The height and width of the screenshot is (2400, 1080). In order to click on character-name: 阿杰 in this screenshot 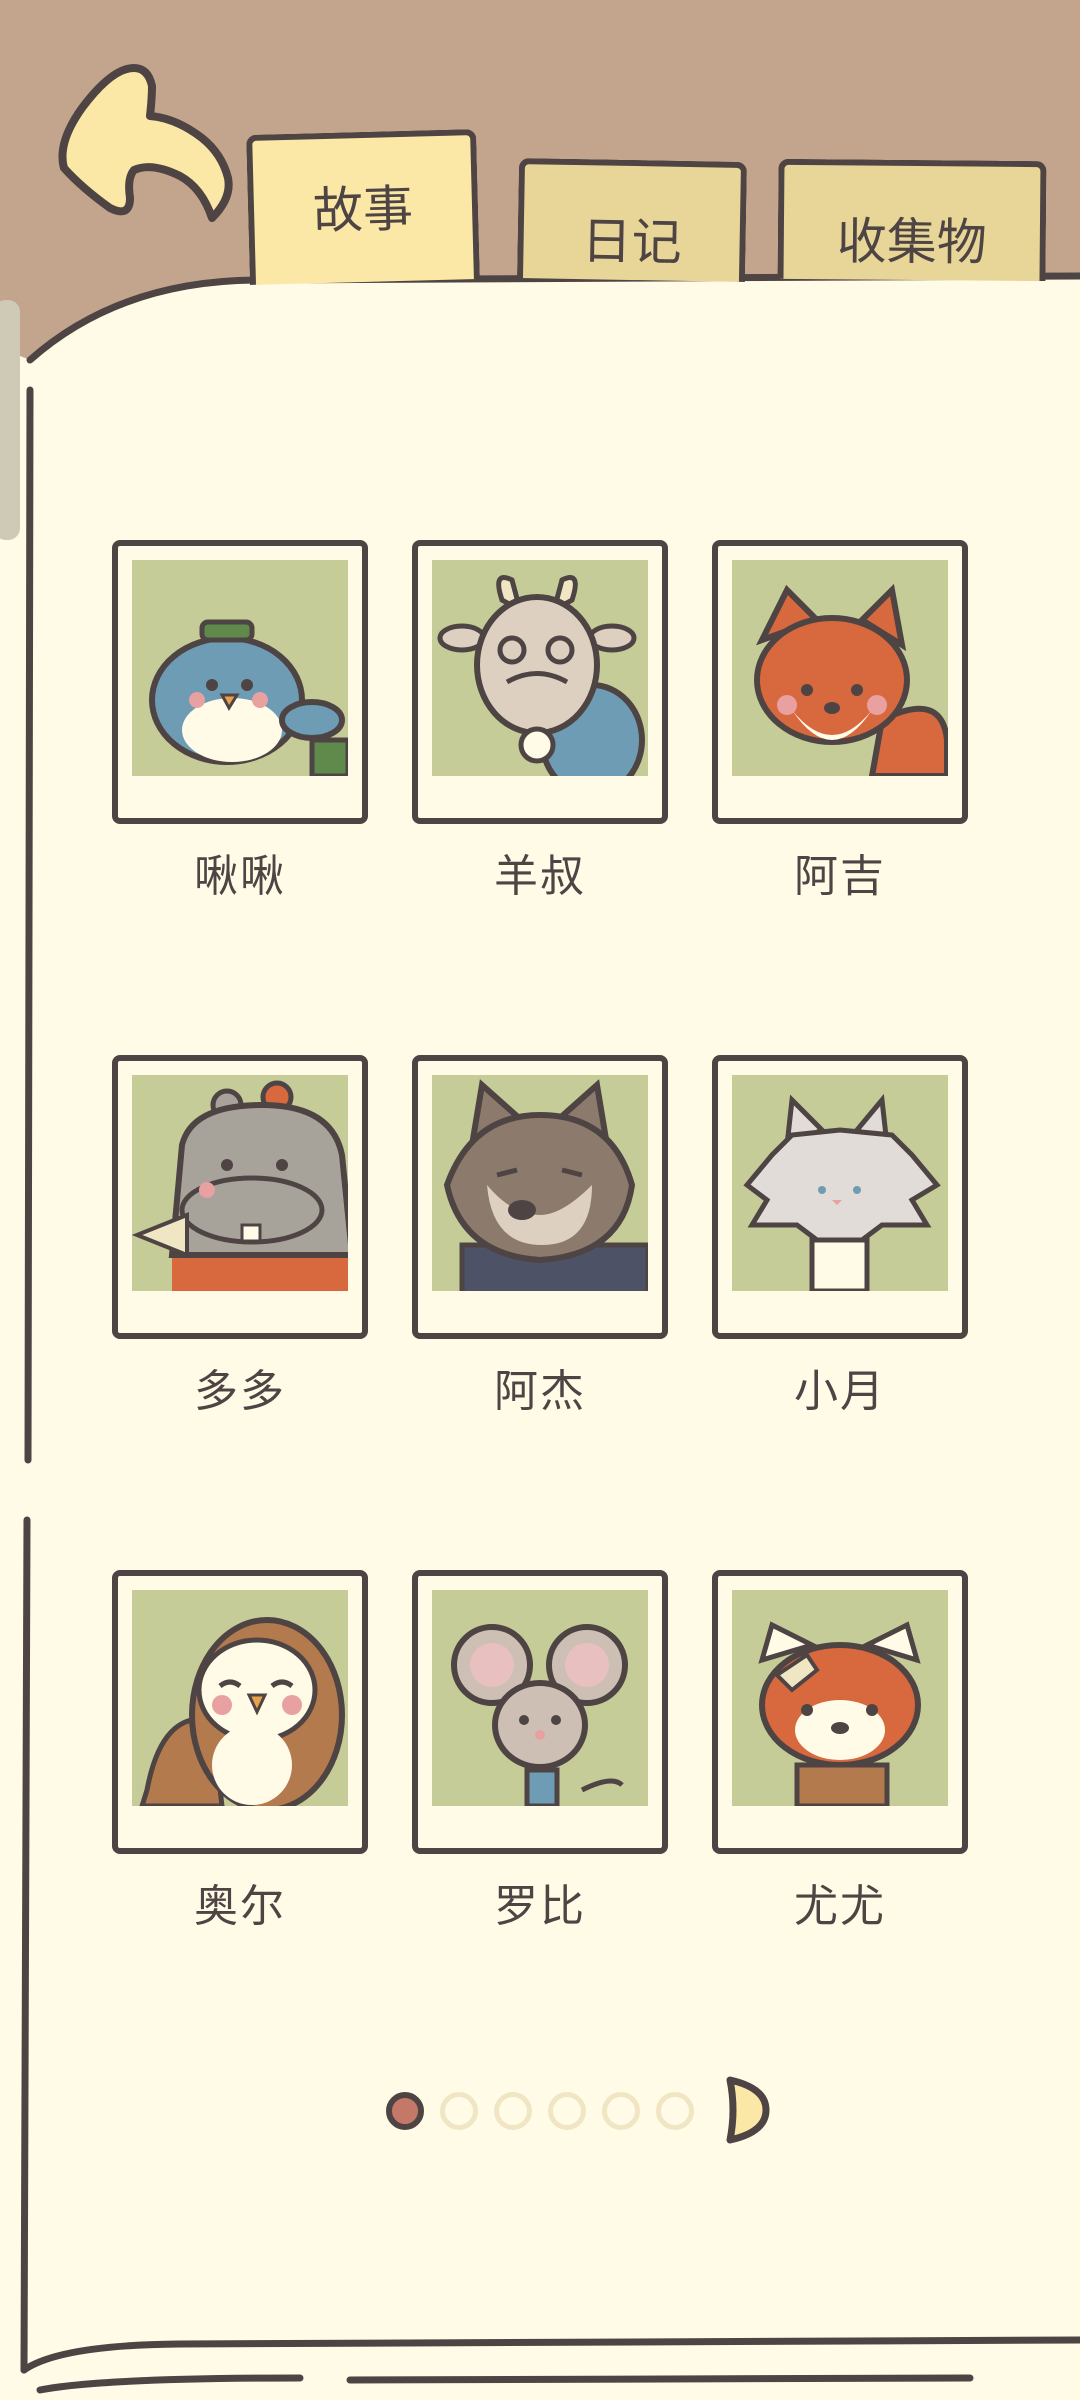, I will do `click(540, 1391)`.